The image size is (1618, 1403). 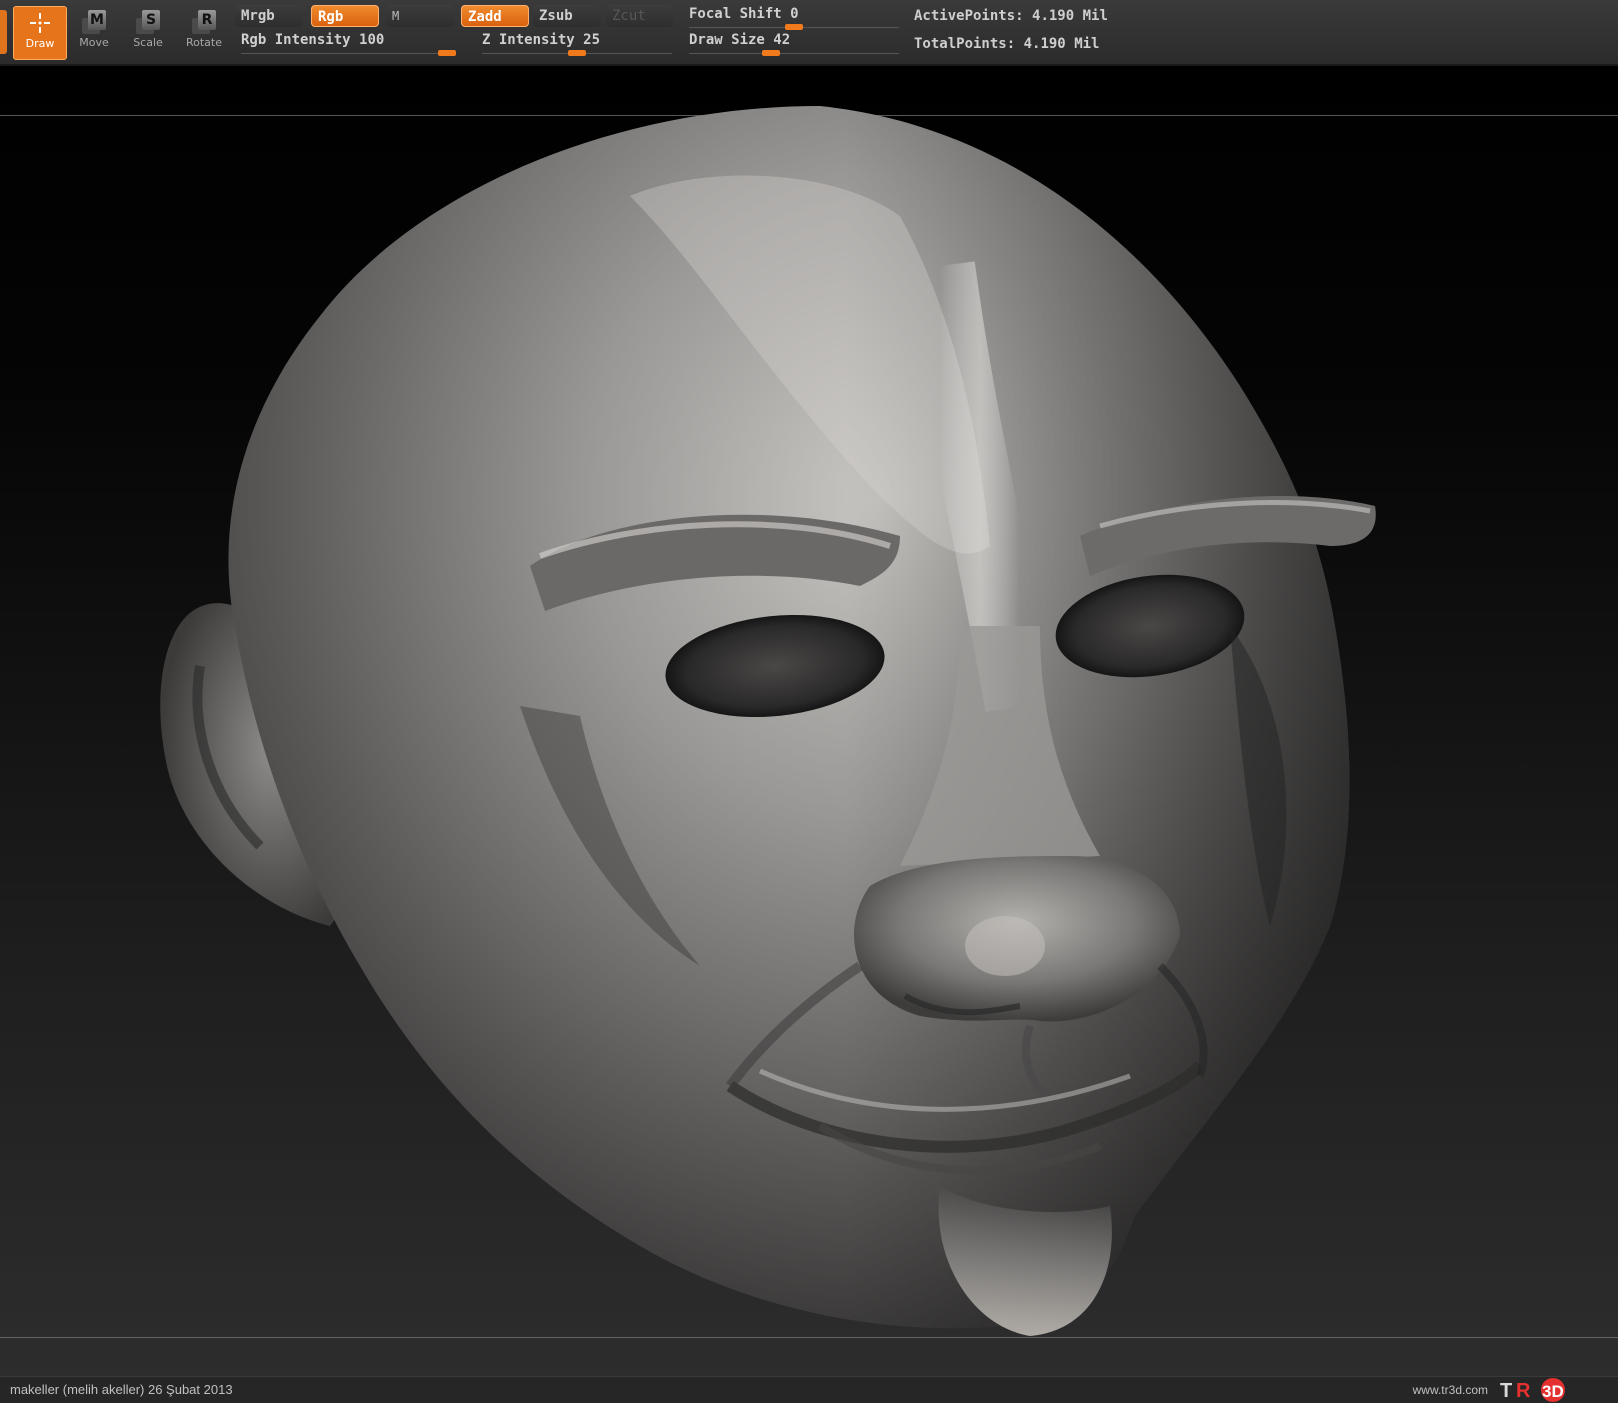 I want to click on total-points-value: 4.190, so click(x=1044, y=44).